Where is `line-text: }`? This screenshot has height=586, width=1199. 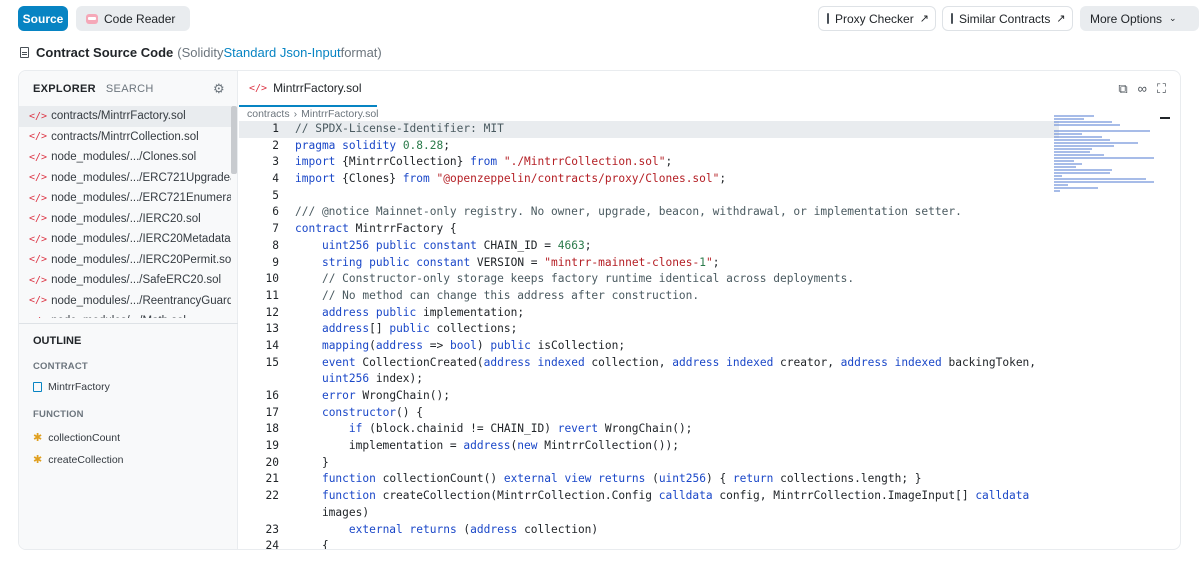
line-text: } is located at coordinates (312, 462).